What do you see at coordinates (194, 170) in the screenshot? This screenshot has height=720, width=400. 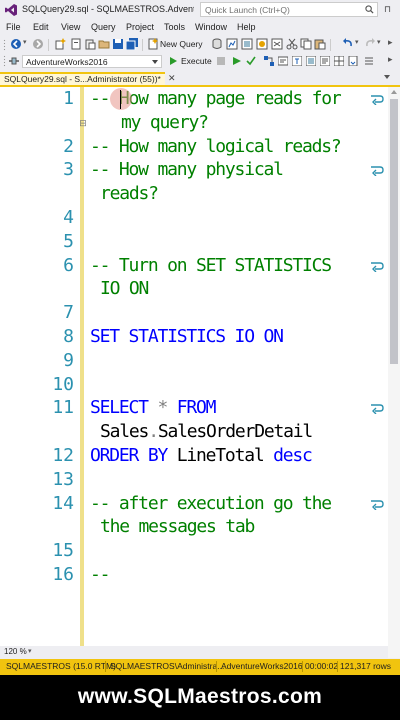 I see `code-line: 3 -- How many physical` at bounding box center [194, 170].